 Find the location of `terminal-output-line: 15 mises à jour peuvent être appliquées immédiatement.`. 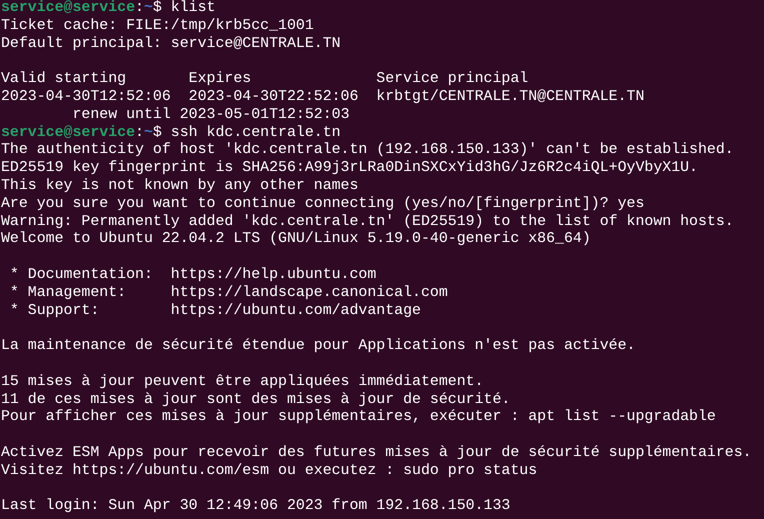

terminal-output-line: 15 mises à jour peuvent être appliquées immédiatement. is located at coordinates (242, 383).